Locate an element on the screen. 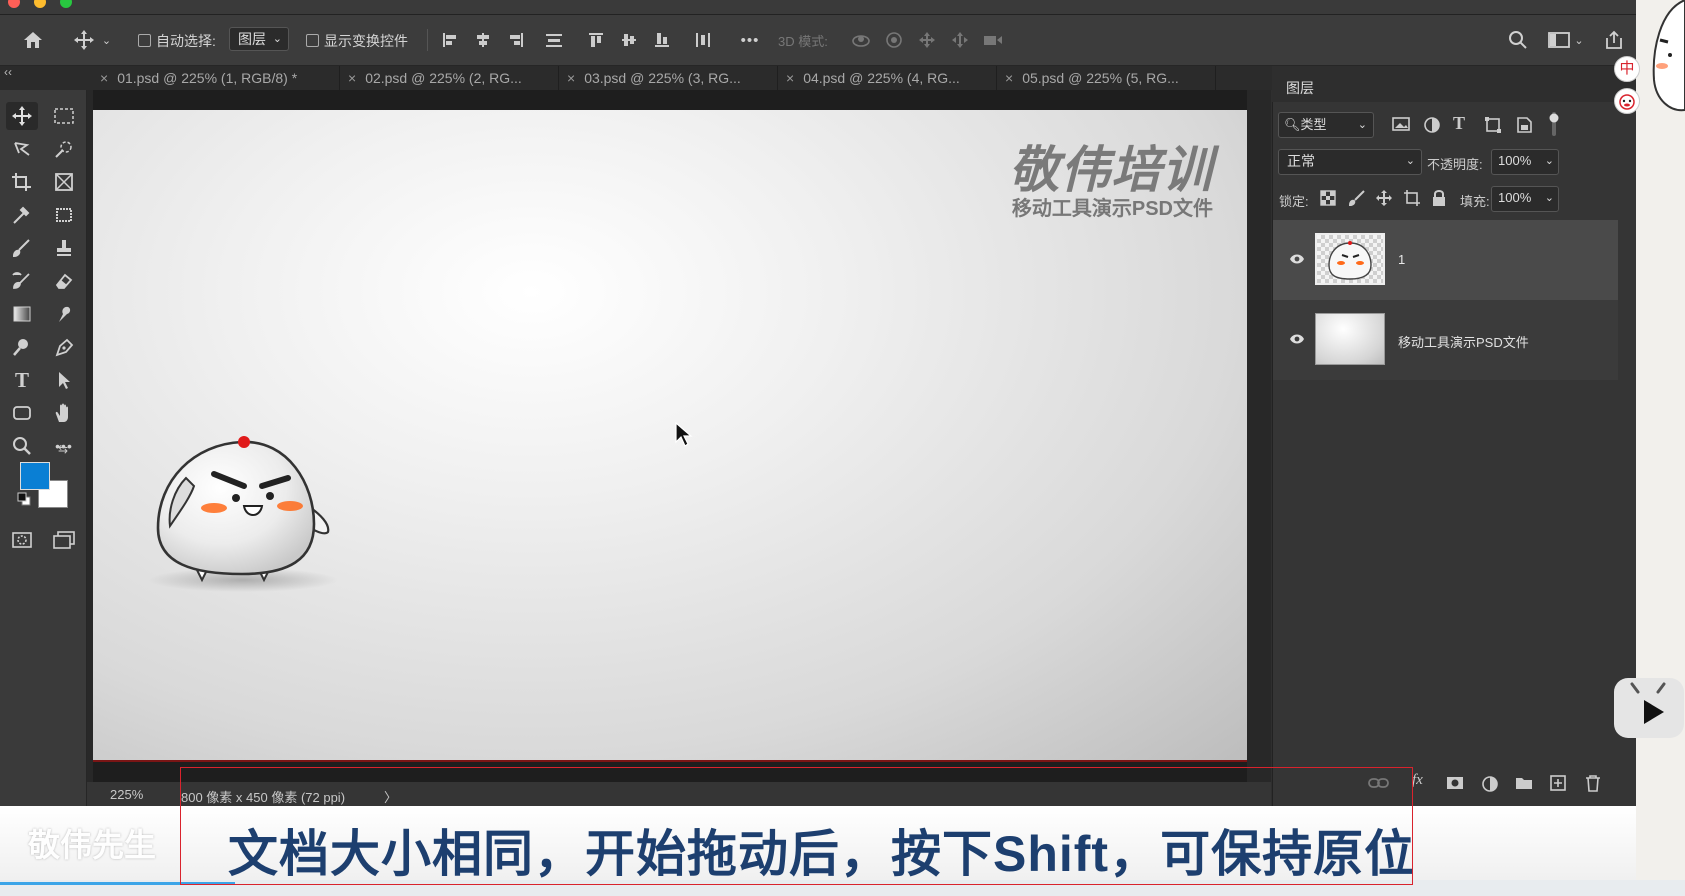 This screenshot has height=896, width=1685. fill-input: 100% ⌄ is located at coordinates (1525, 199).